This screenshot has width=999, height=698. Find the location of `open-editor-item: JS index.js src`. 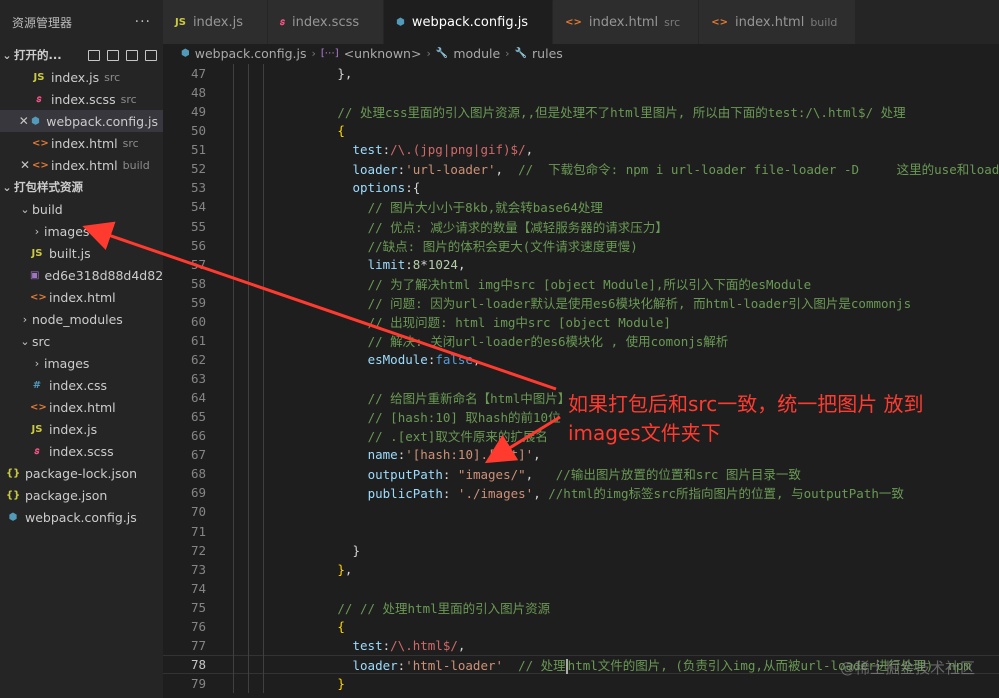

open-editor-item: JS index.js src is located at coordinates (81, 77).